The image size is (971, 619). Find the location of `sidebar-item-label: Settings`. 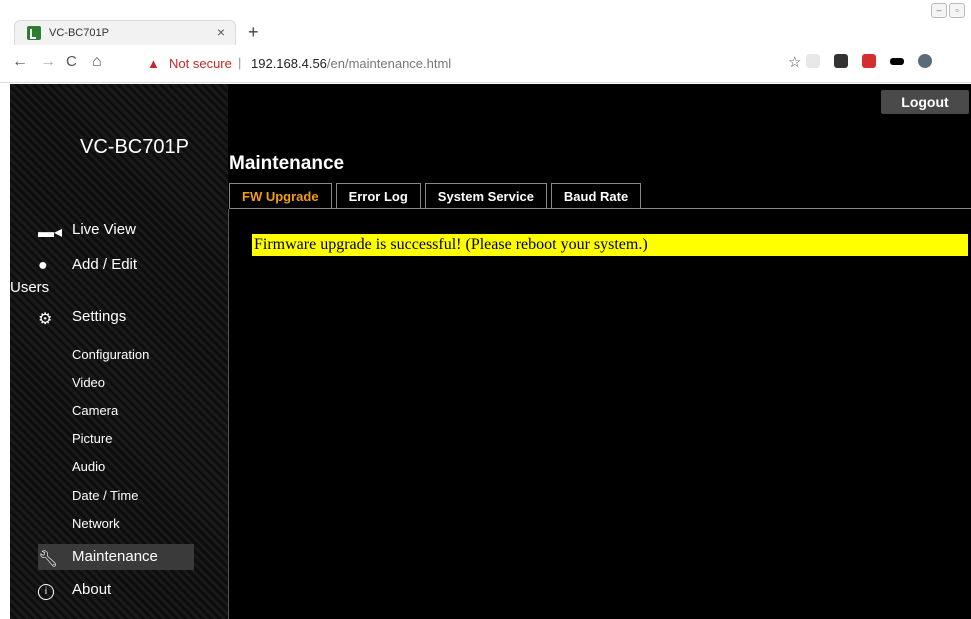

sidebar-item-label: Settings is located at coordinates (99, 316).